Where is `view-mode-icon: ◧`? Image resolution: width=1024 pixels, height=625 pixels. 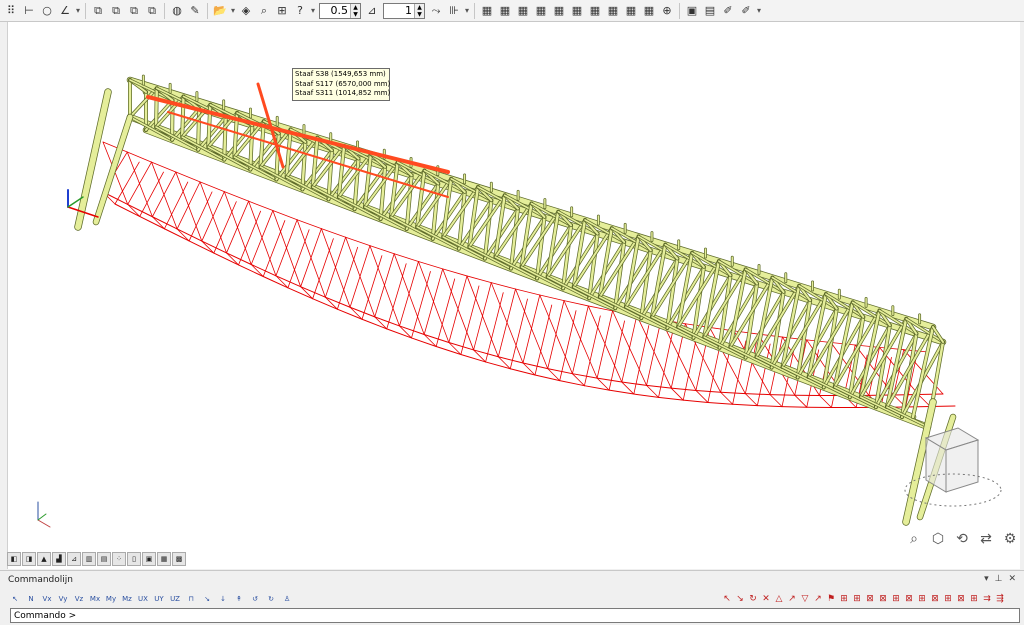
view-mode-icon: ◧ is located at coordinates (14, 559).